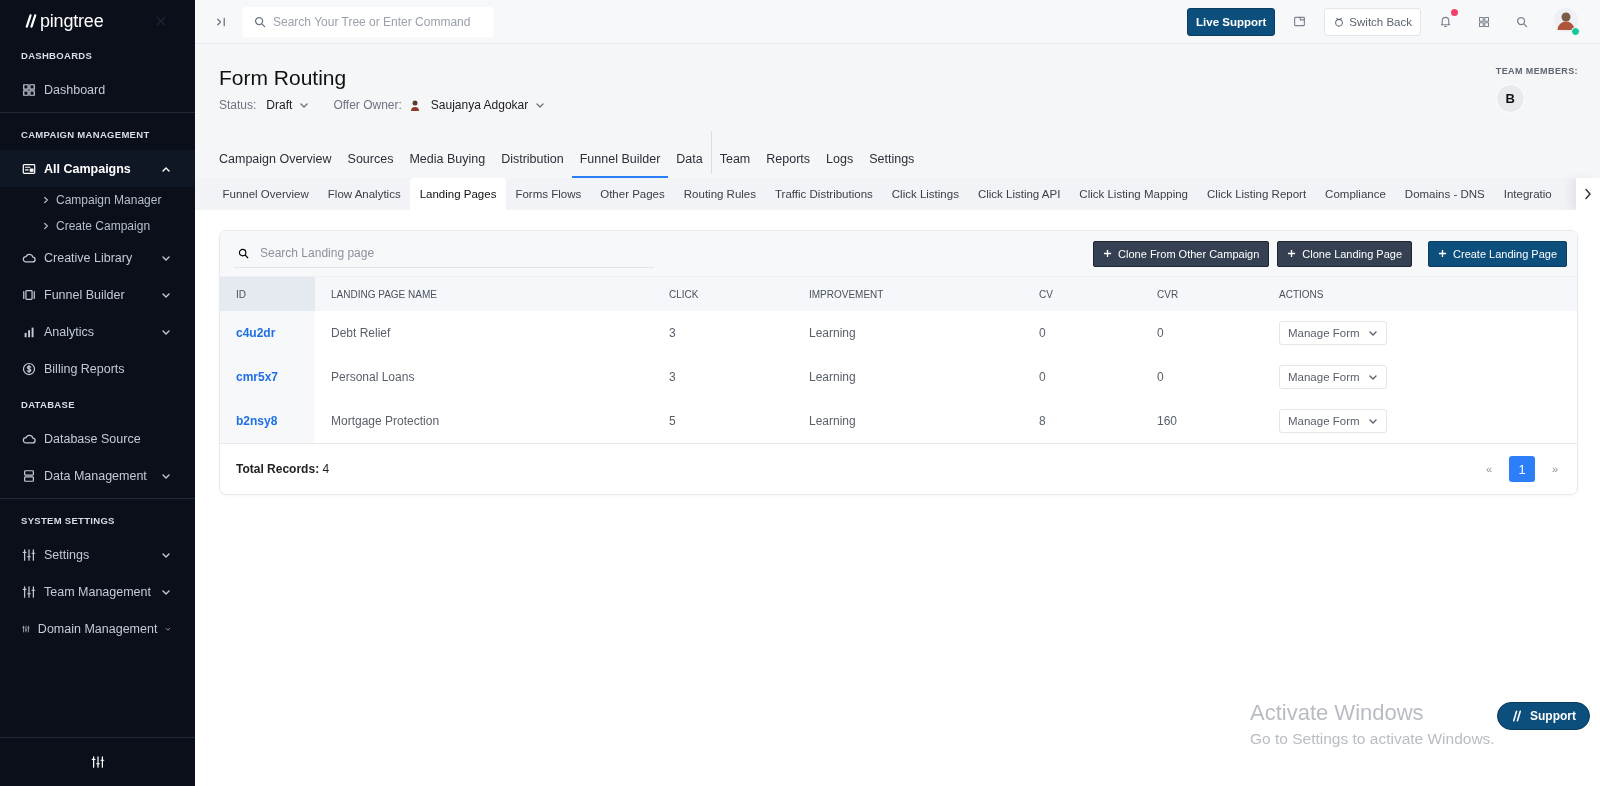  I want to click on status-value: Draft, so click(279, 105).